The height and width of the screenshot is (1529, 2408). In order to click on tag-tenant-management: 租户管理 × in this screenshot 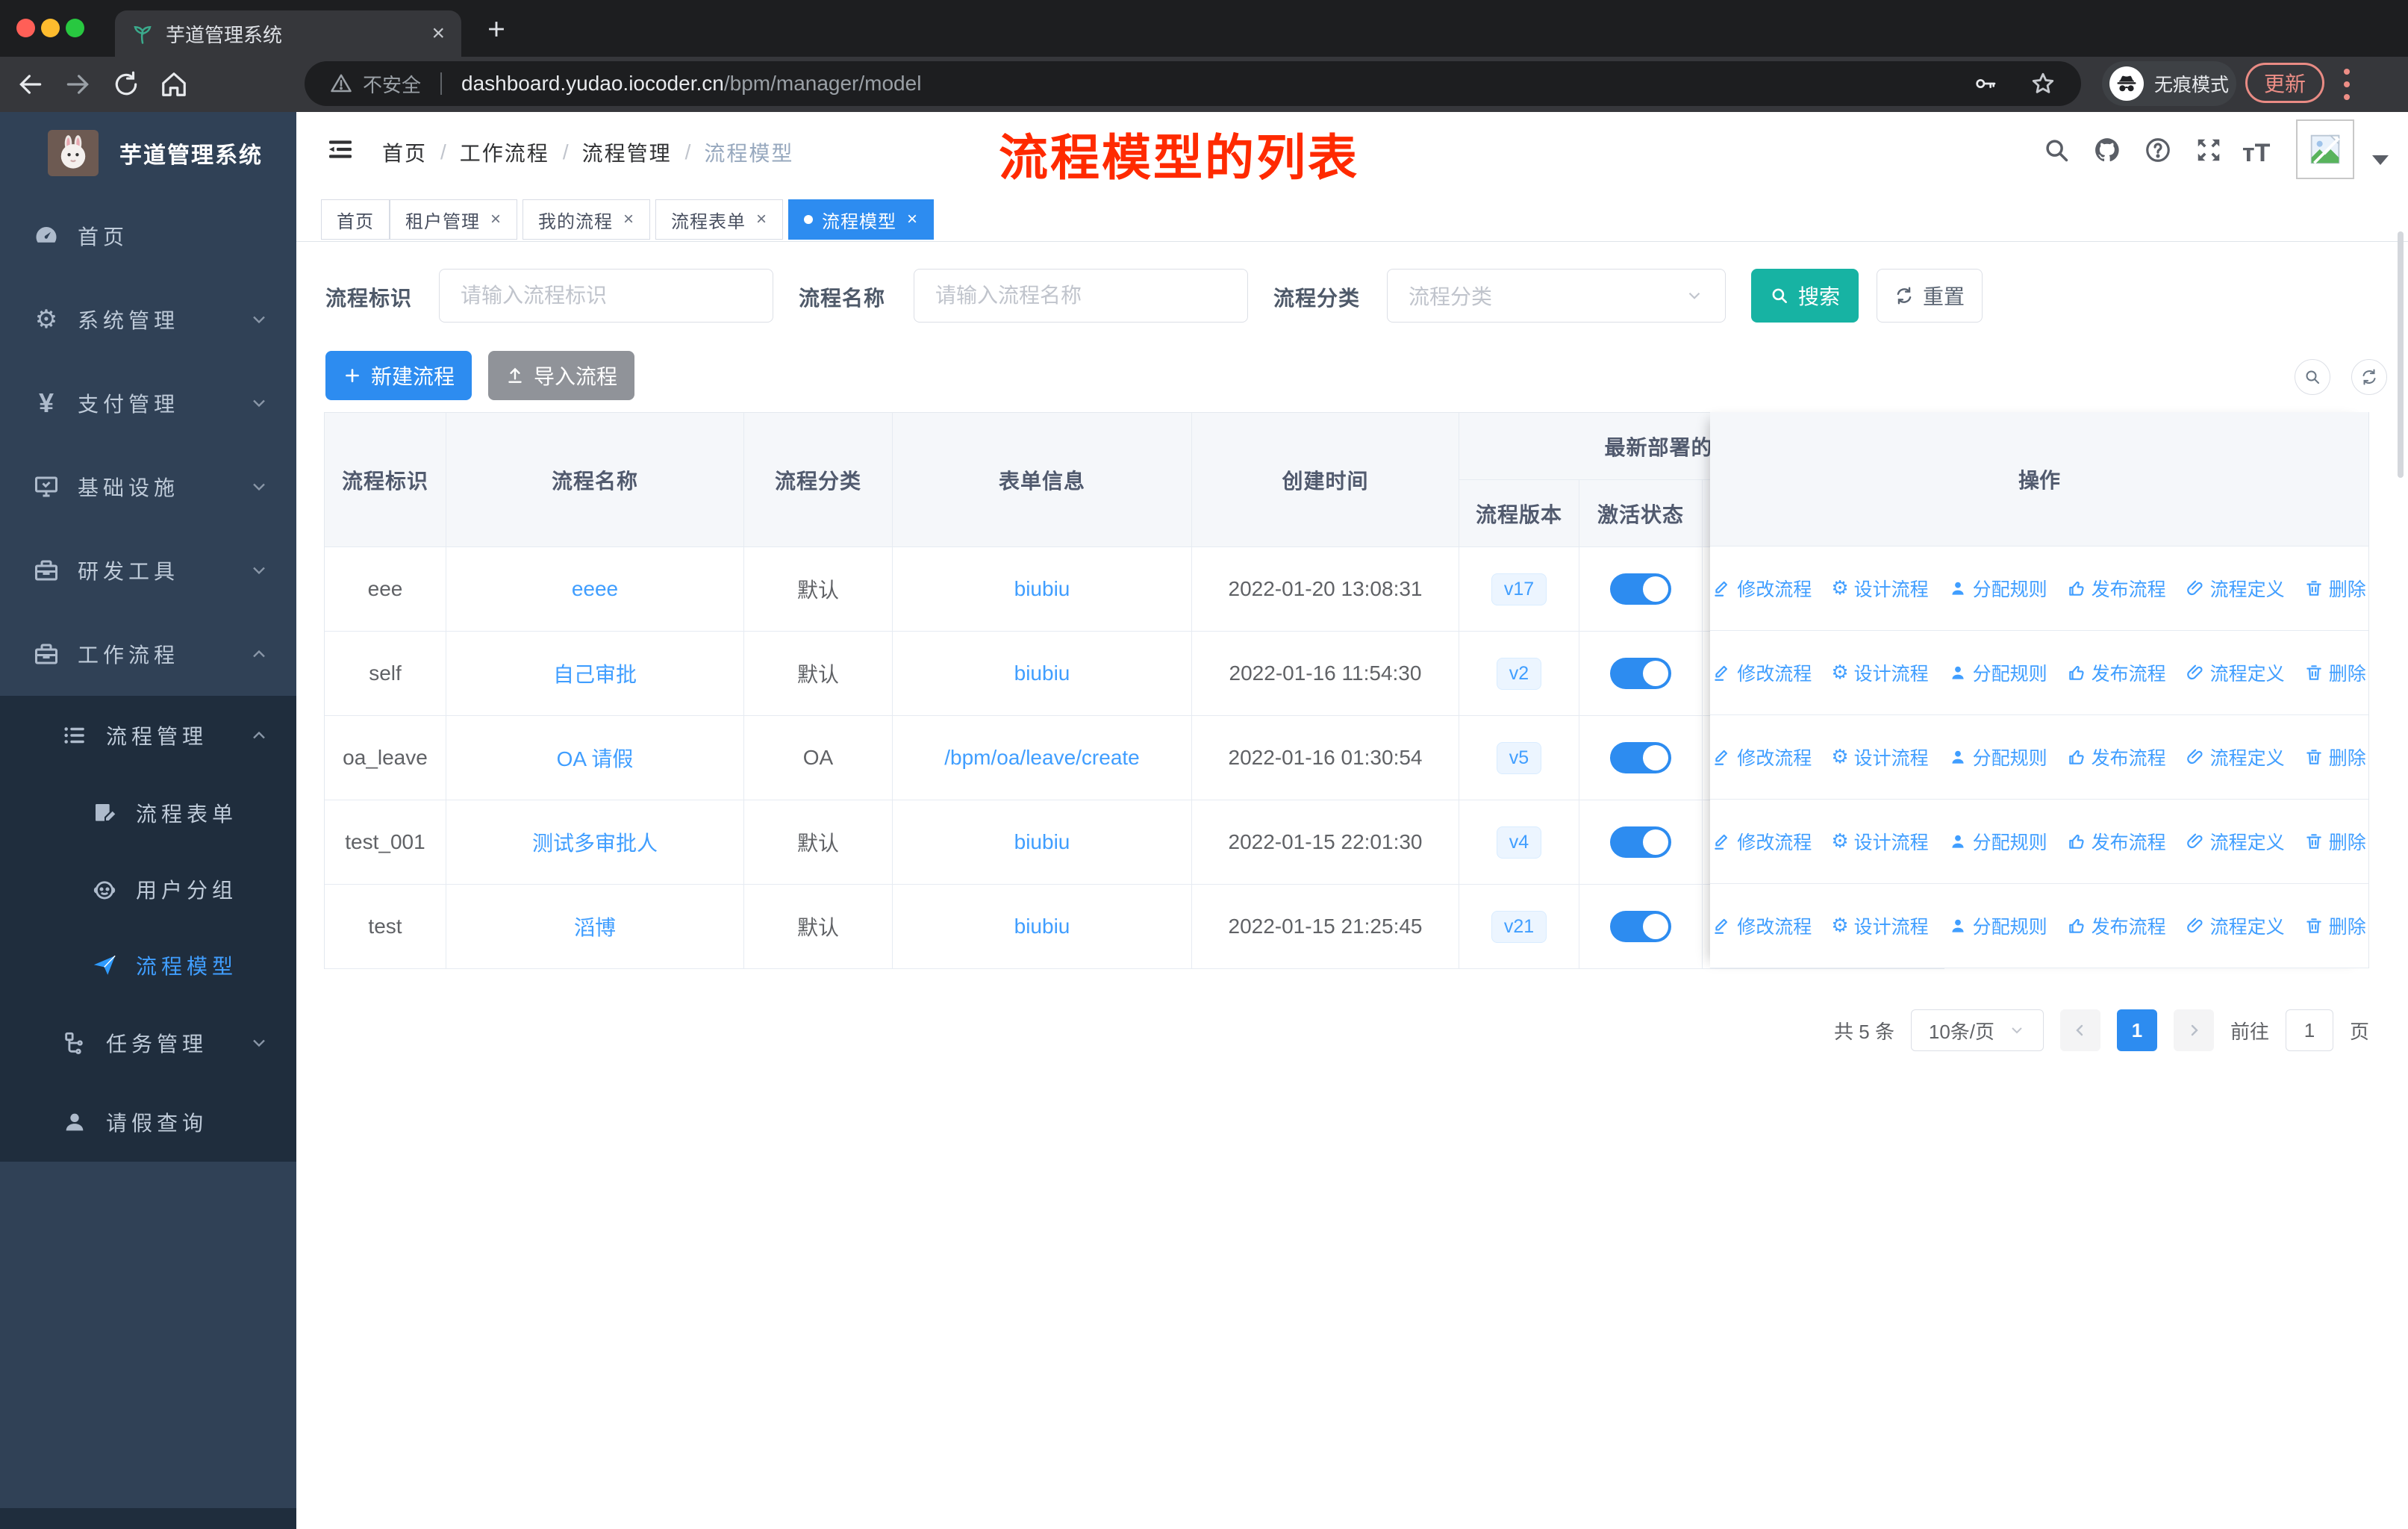, I will do `click(454, 219)`.